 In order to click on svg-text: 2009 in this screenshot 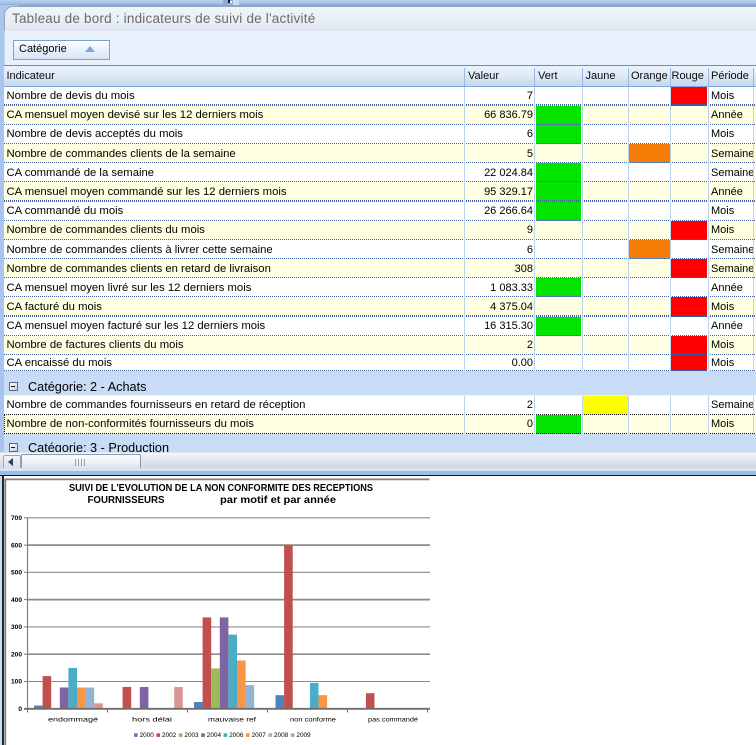, I will do `click(303, 735)`.